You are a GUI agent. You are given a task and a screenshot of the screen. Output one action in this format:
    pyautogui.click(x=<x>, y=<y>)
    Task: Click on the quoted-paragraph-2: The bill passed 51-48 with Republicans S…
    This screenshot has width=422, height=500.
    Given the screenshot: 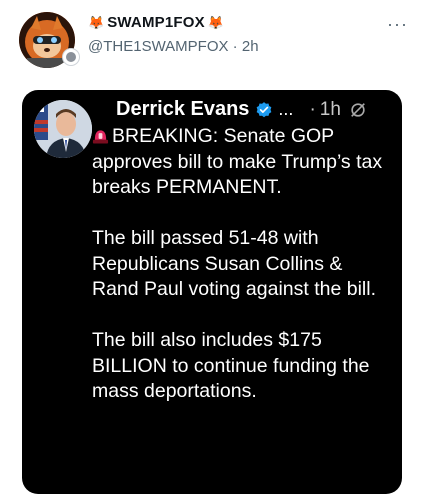 What is the action you would take?
    pyautogui.click(x=234, y=263)
    